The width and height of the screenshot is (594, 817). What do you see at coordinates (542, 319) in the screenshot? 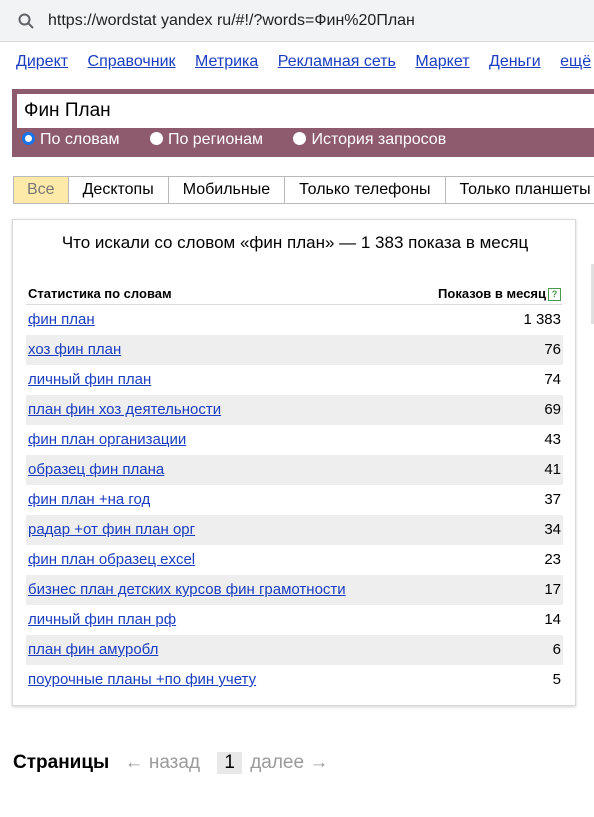
I see `impressions-count: 1 383` at bounding box center [542, 319].